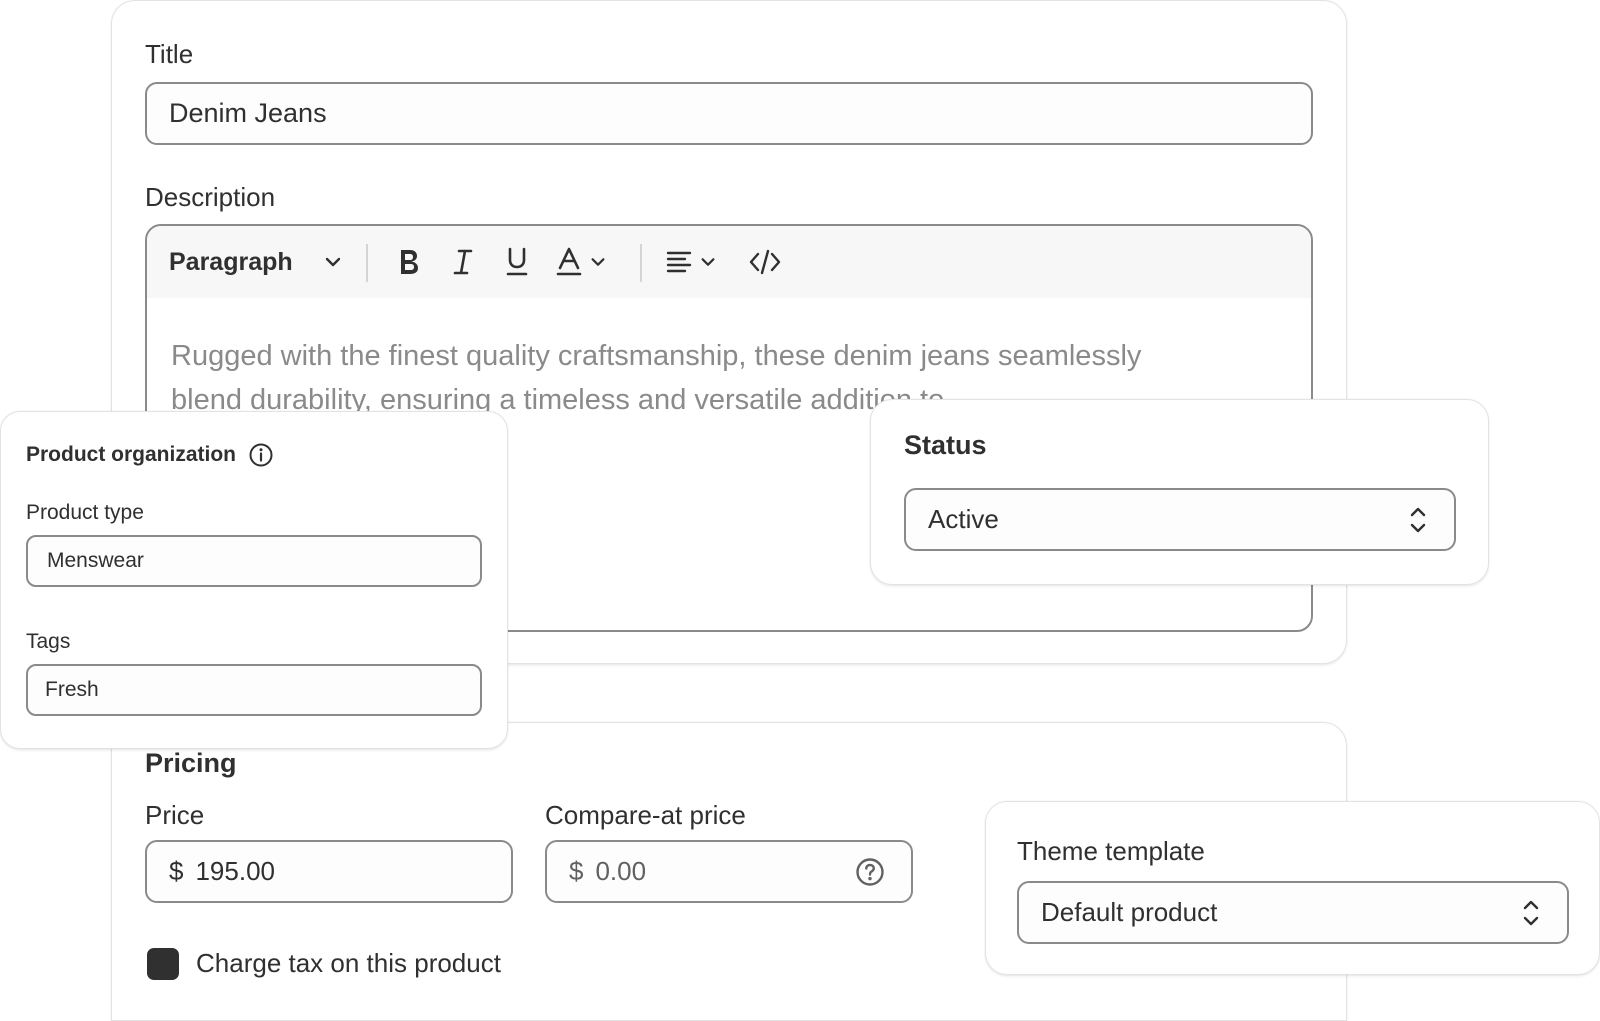 The image size is (1600, 1021). What do you see at coordinates (169, 54) in the screenshot?
I see `title-label: Title` at bounding box center [169, 54].